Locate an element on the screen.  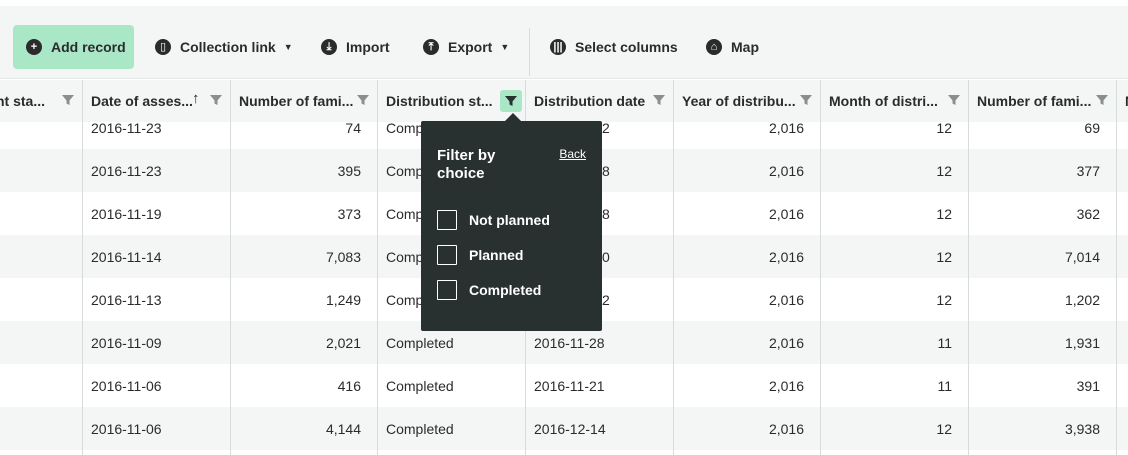
import-label: Import is located at coordinates (368, 47).